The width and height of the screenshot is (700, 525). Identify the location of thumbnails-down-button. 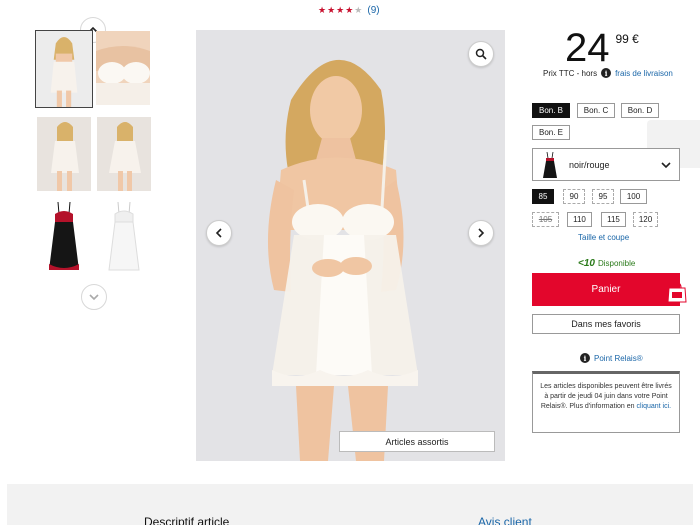
(94, 297).